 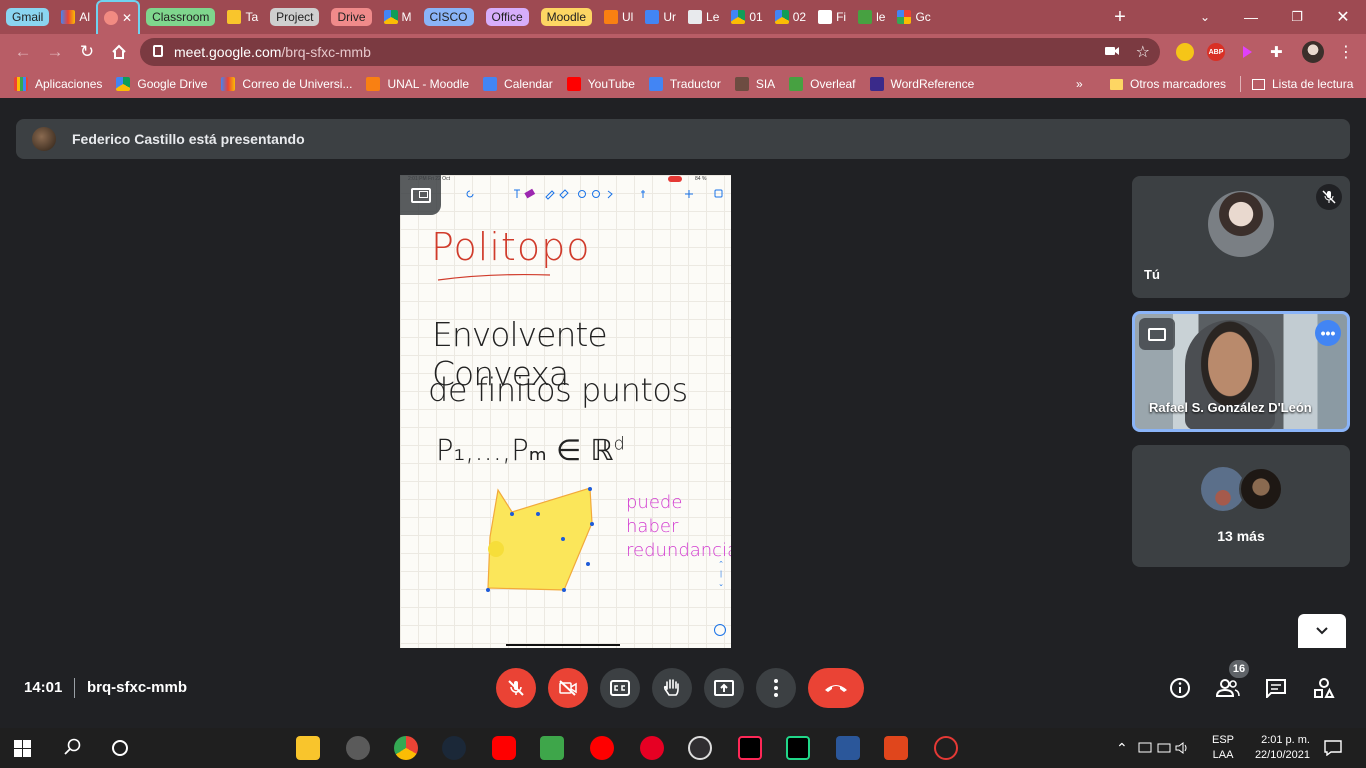 I want to click on drive-icon, so click(x=781, y=17).